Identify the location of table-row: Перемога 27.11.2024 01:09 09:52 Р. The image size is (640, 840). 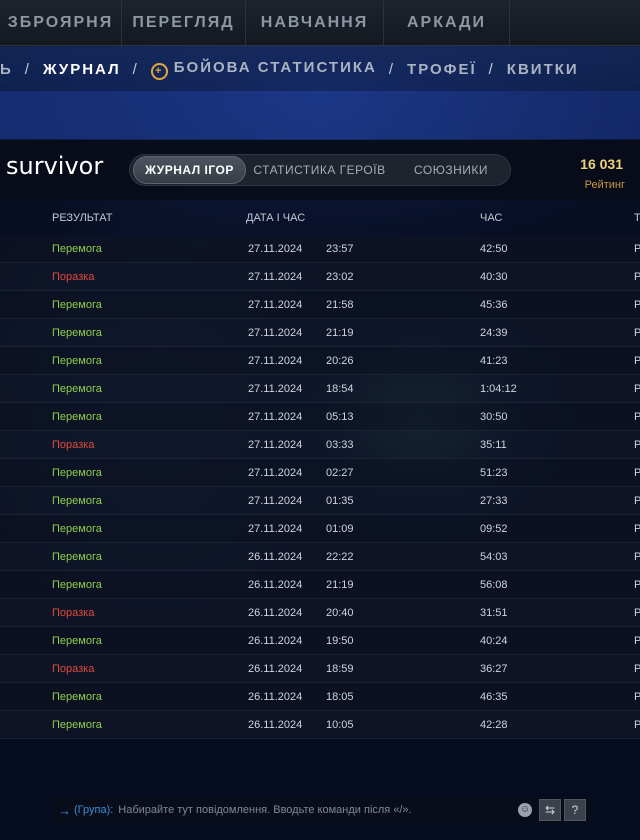
(320, 529).